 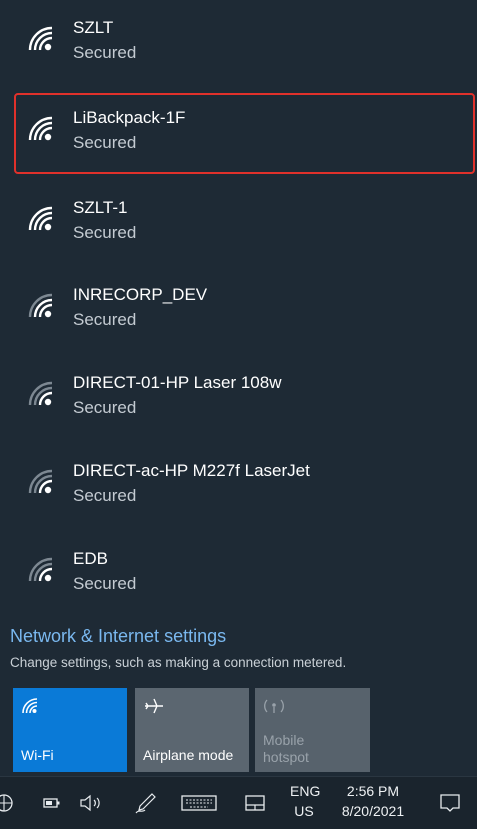 What do you see at coordinates (284, 740) in the screenshot?
I see `hotspot-label-line1: Mobile` at bounding box center [284, 740].